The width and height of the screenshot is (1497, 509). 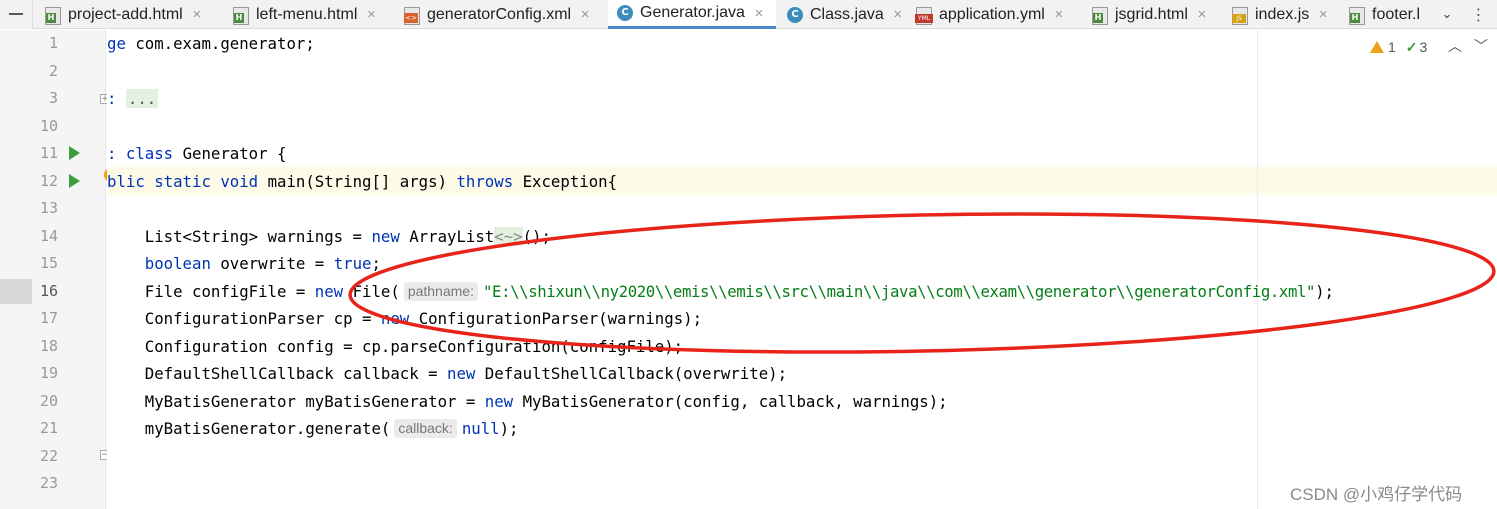 I want to click on tab-label: Class.java, so click(x=847, y=14).